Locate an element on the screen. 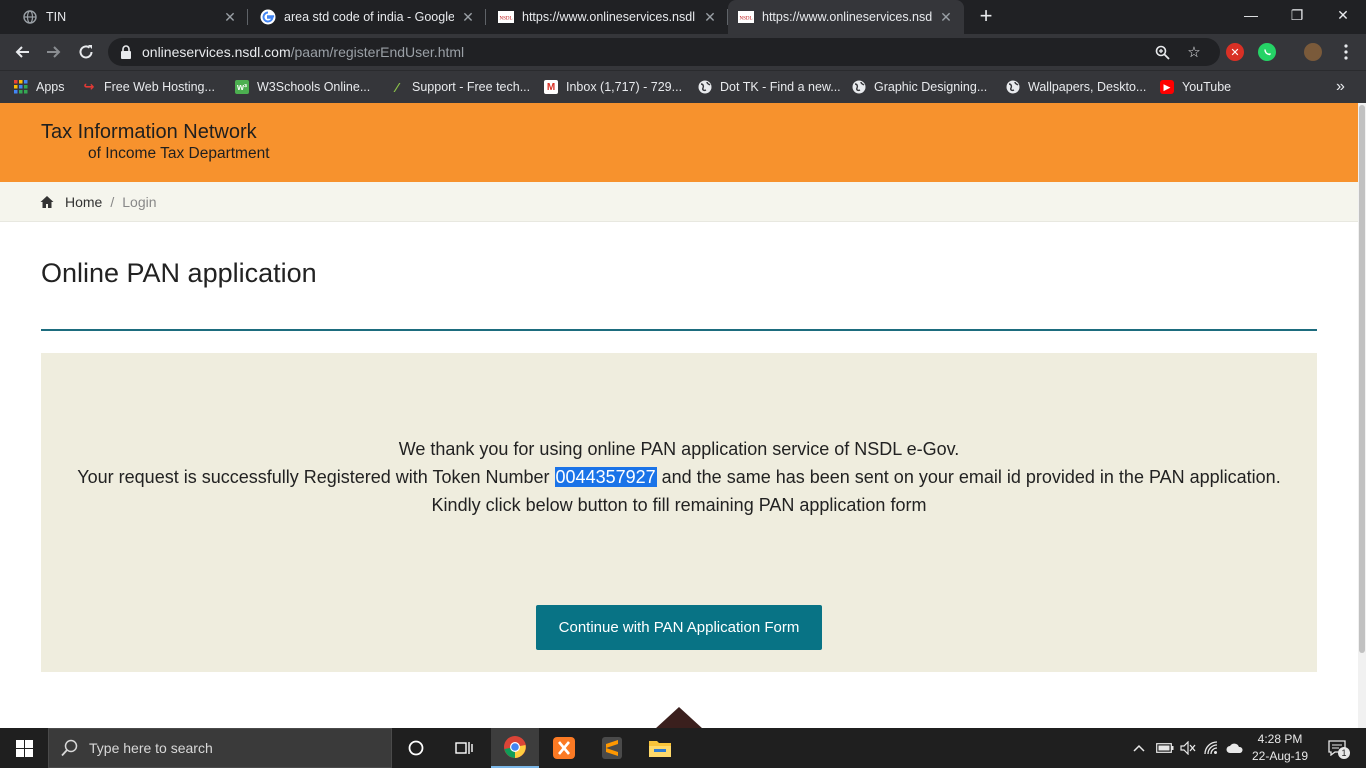  whatsapp-extension-icon is located at coordinates (1267, 52).